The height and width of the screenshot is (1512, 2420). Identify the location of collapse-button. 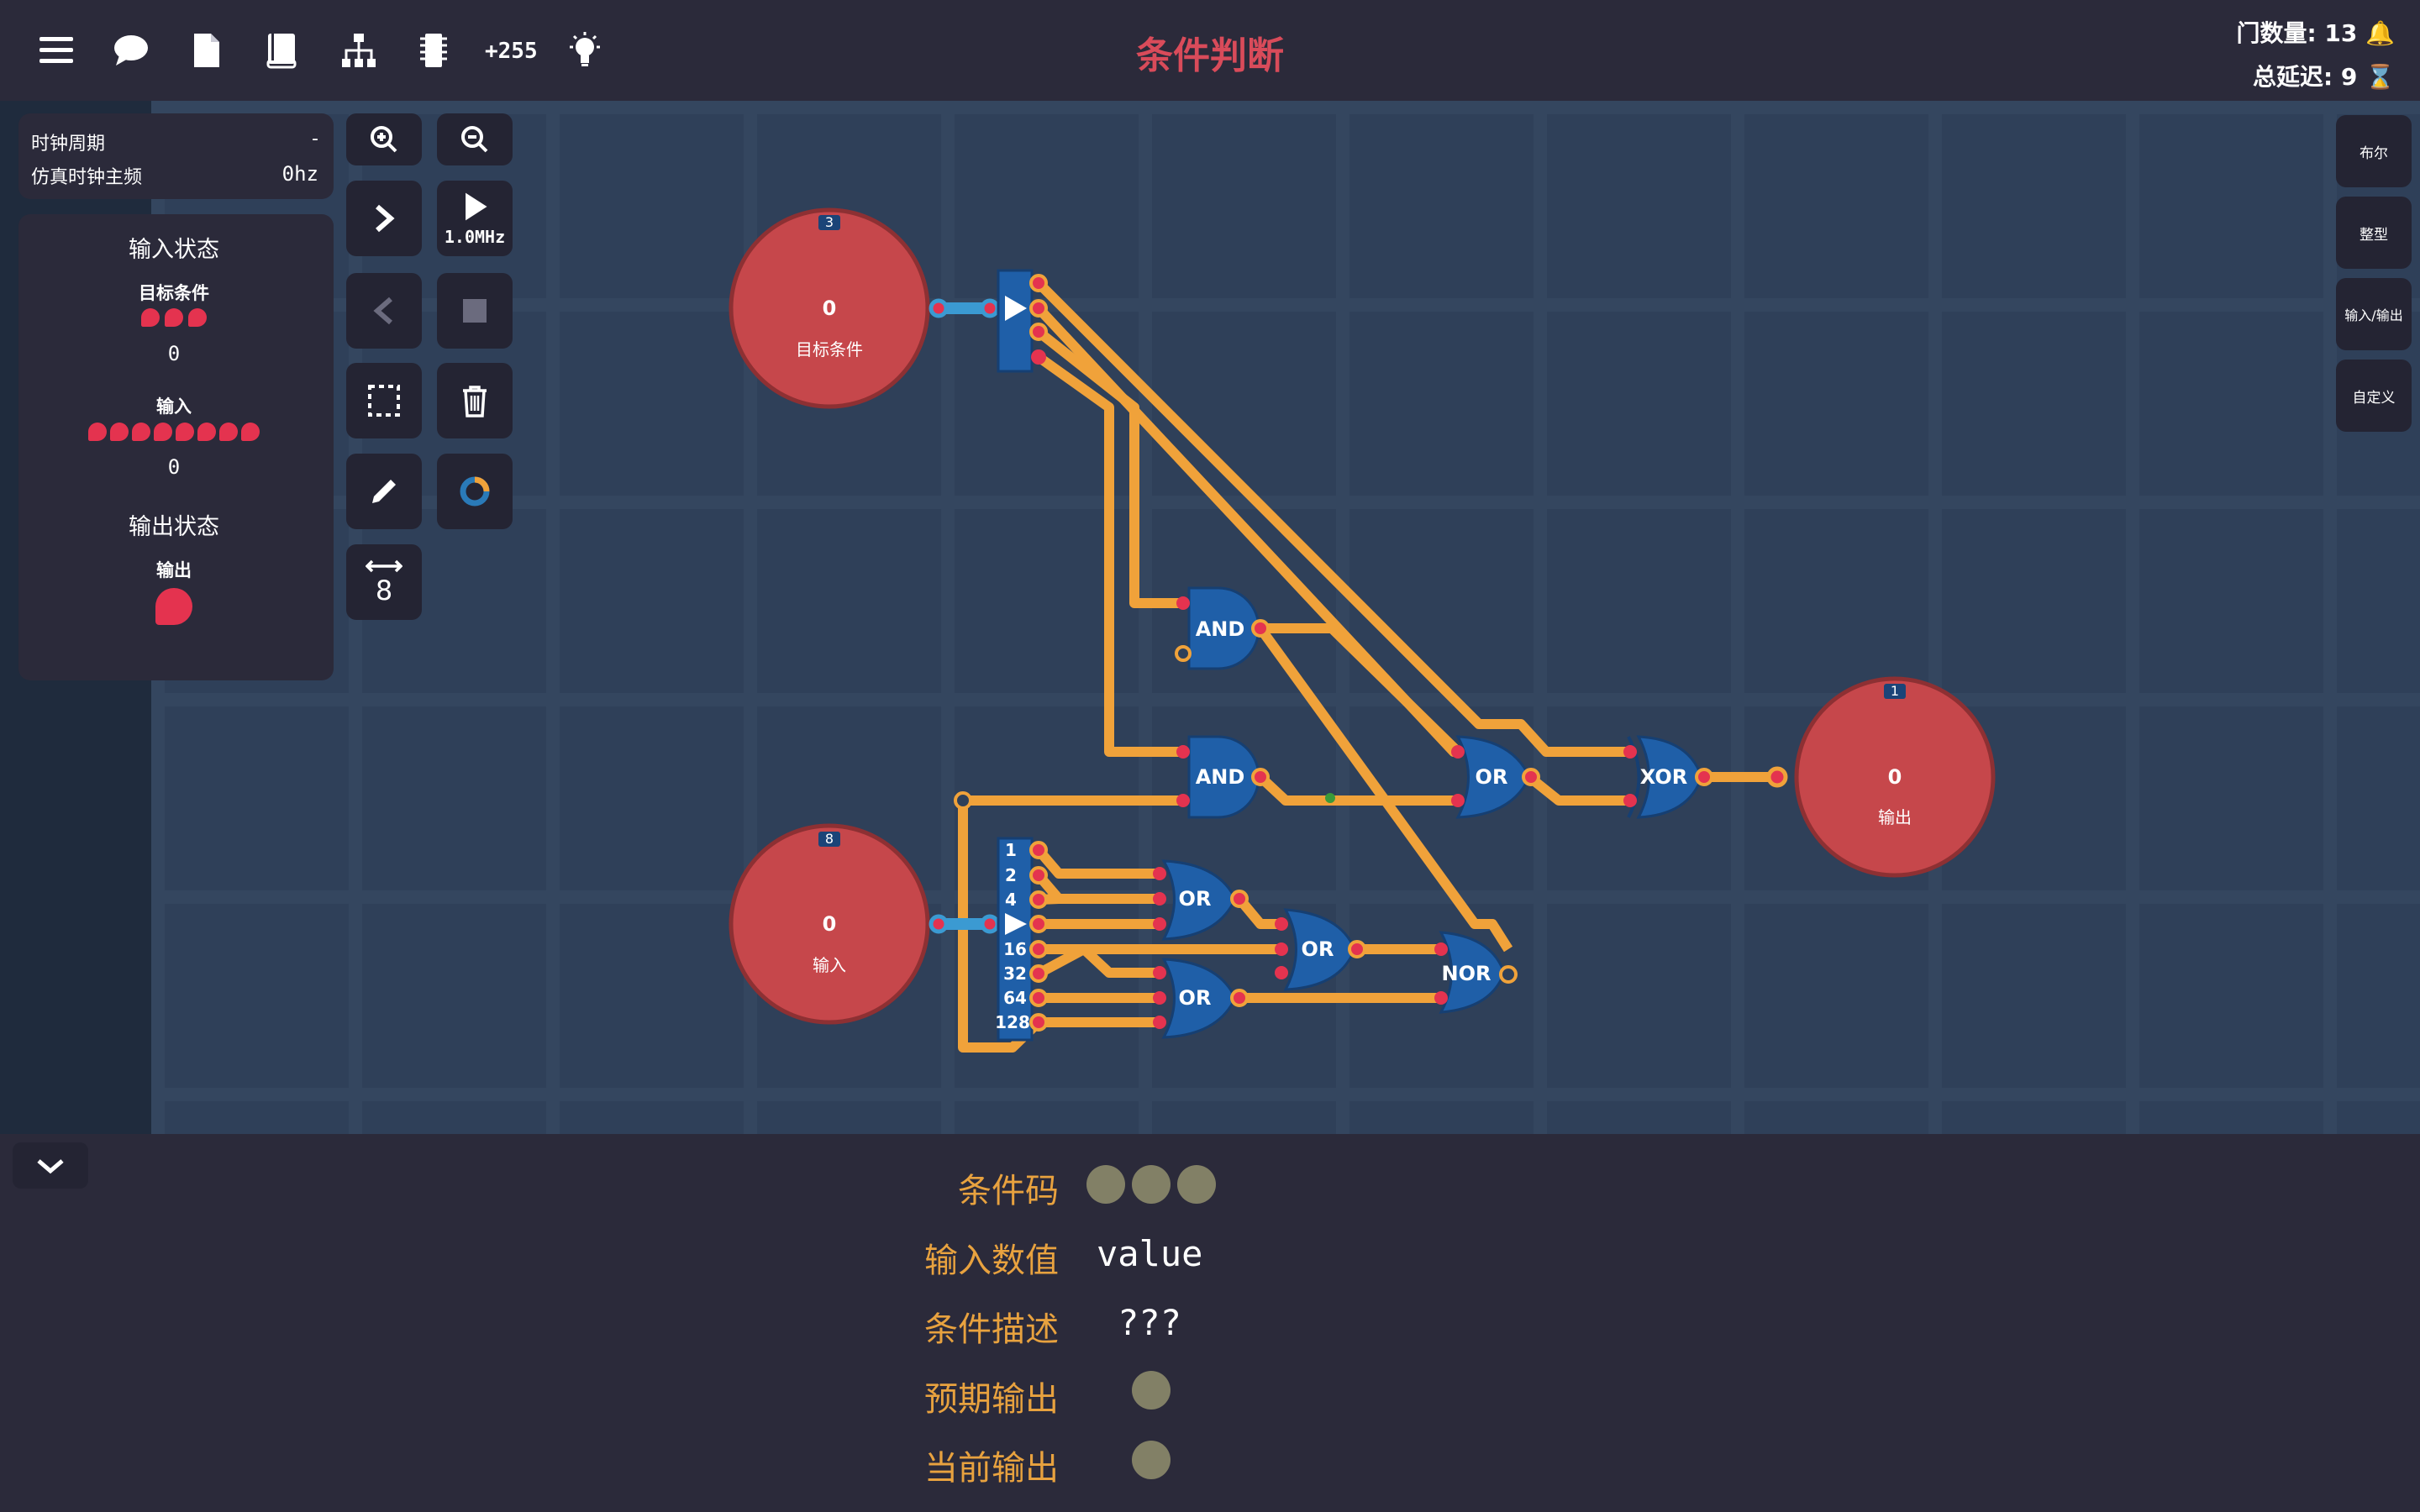
(51, 1165).